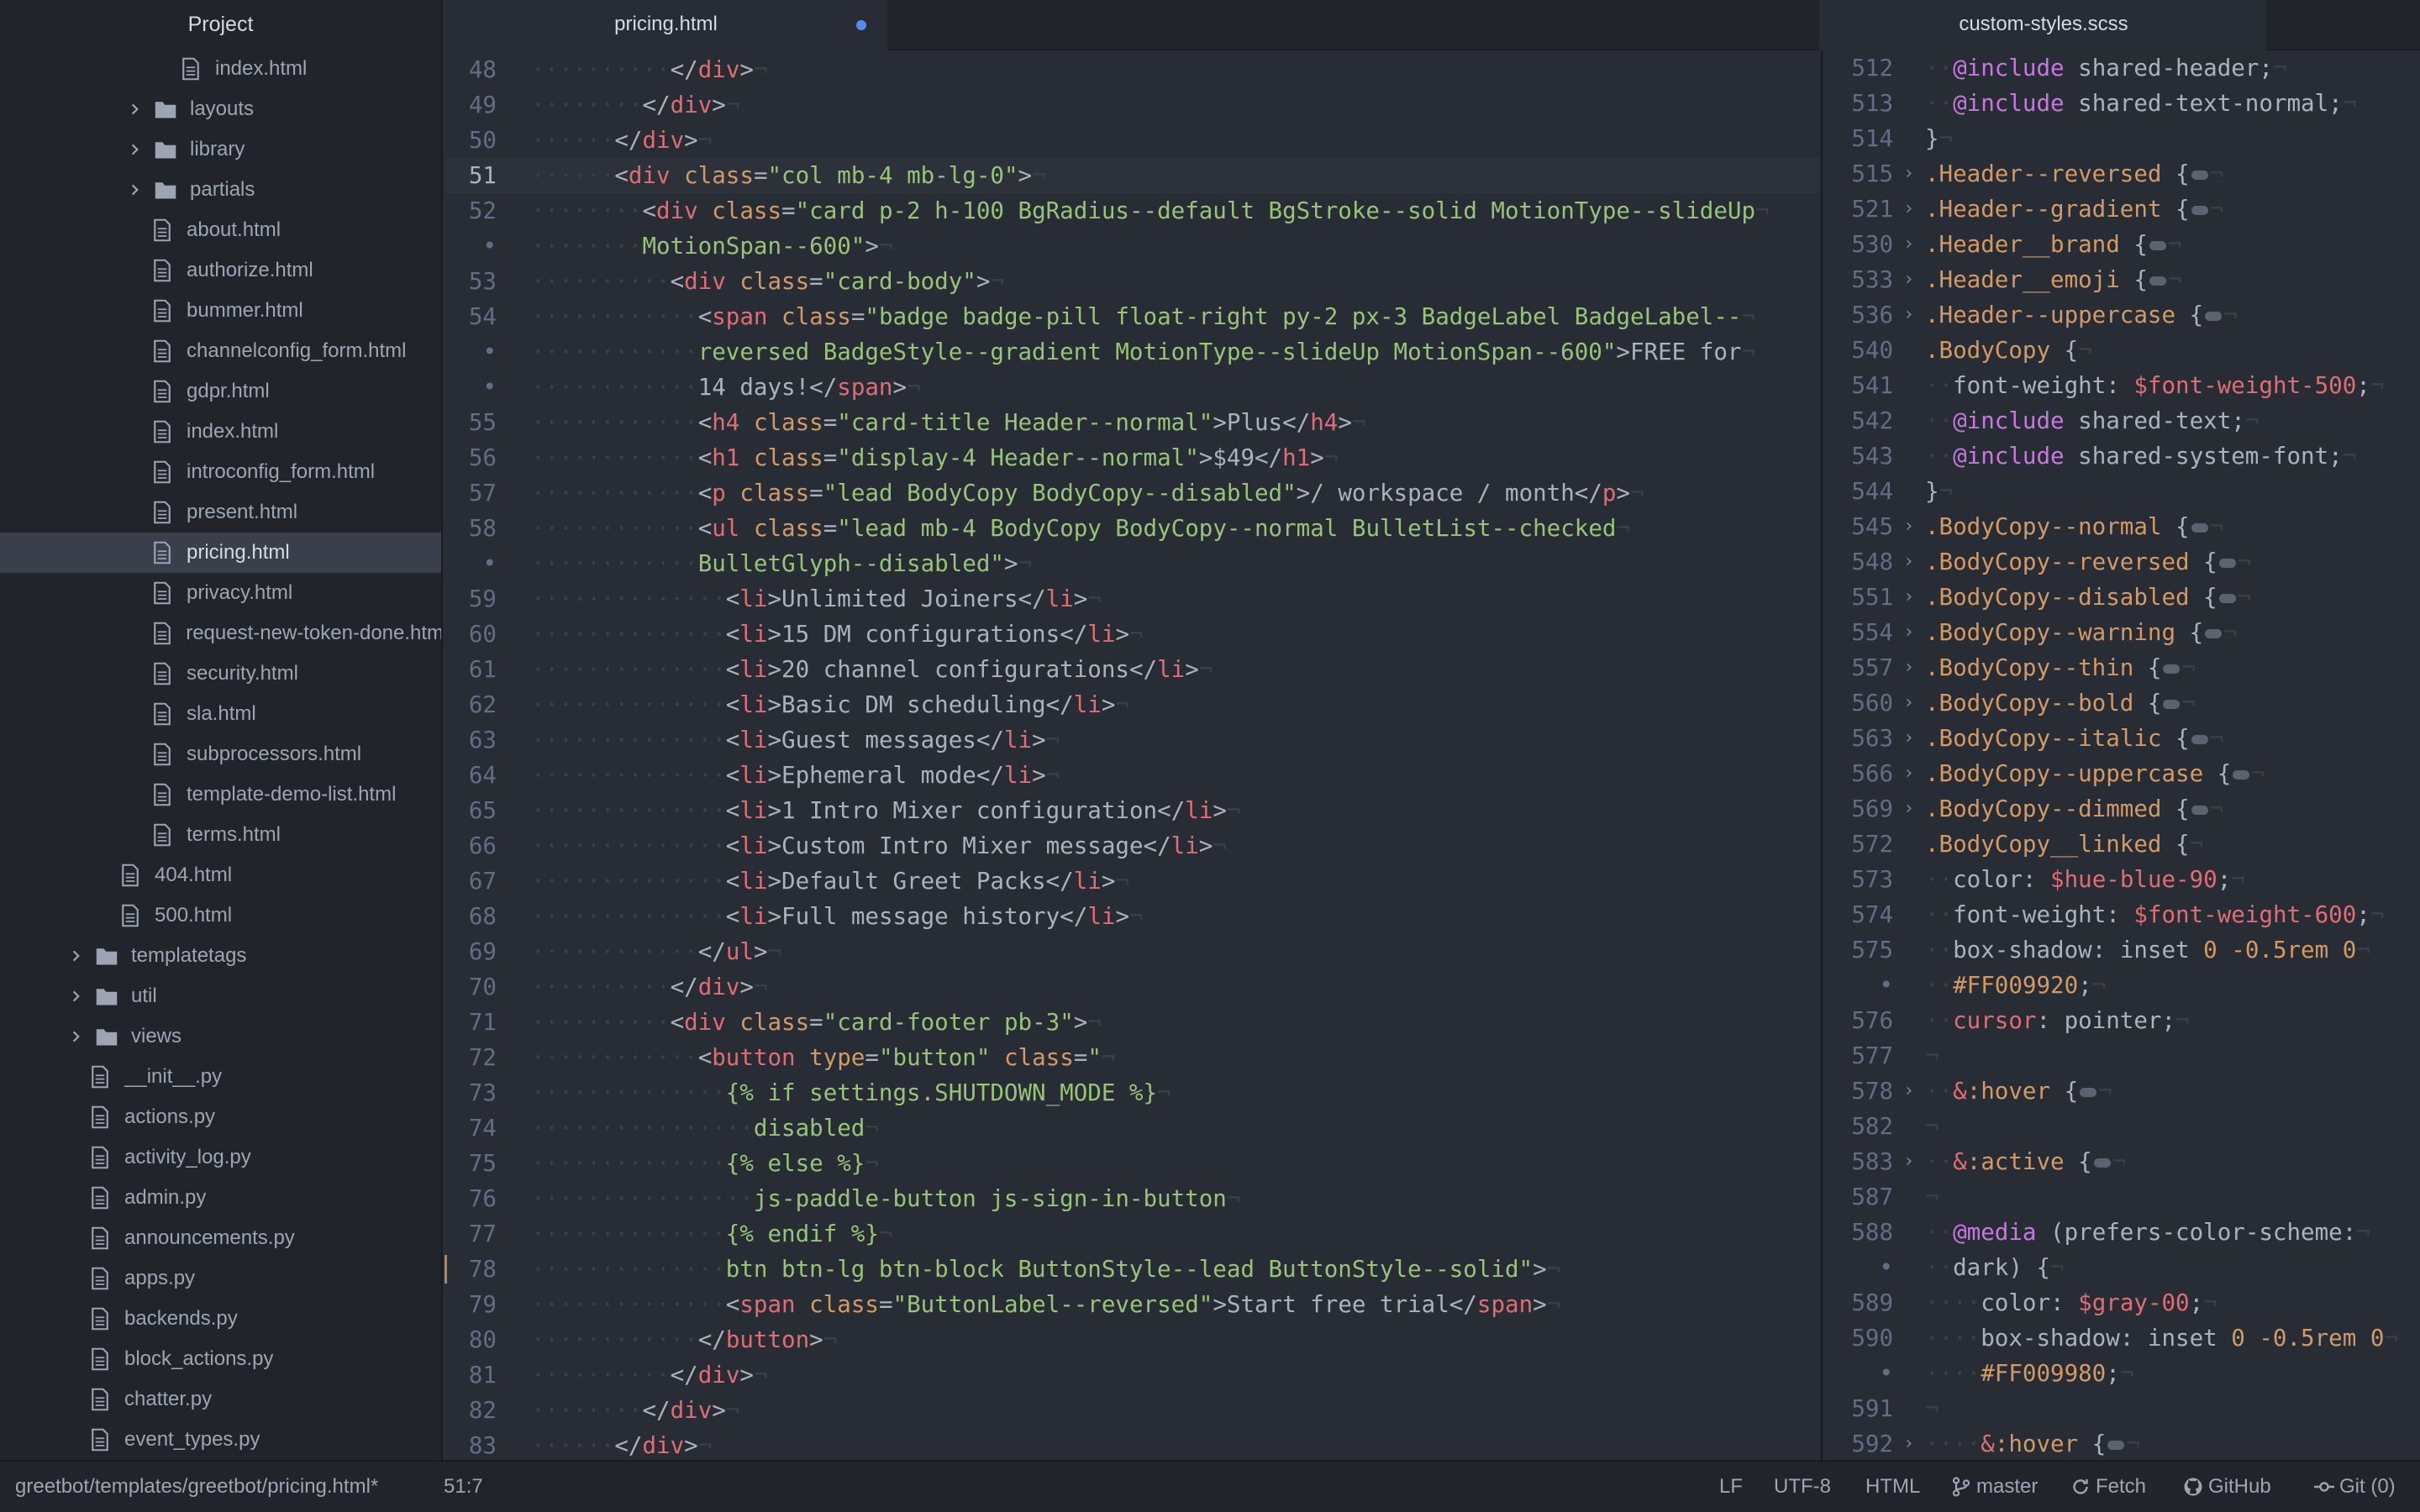 The width and height of the screenshot is (2420, 1512). Describe the element at coordinates (471, 1269) in the screenshot. I see `line-number: 78` at that location.